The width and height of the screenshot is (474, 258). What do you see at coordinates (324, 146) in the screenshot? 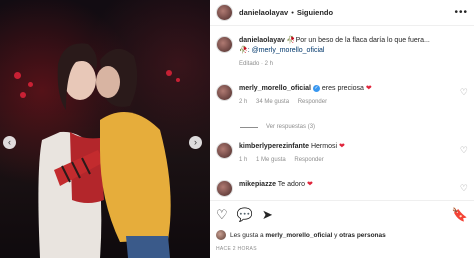
I see `comment-text: Hermosi` at bounding box center [324, 146].